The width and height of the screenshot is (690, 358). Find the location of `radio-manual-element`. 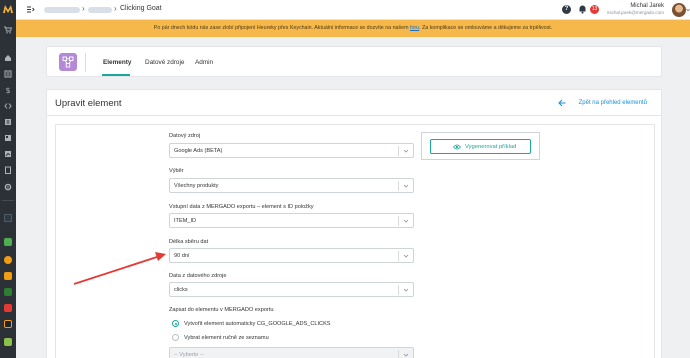

radio-manual-element is located at coordinates (175, 337).